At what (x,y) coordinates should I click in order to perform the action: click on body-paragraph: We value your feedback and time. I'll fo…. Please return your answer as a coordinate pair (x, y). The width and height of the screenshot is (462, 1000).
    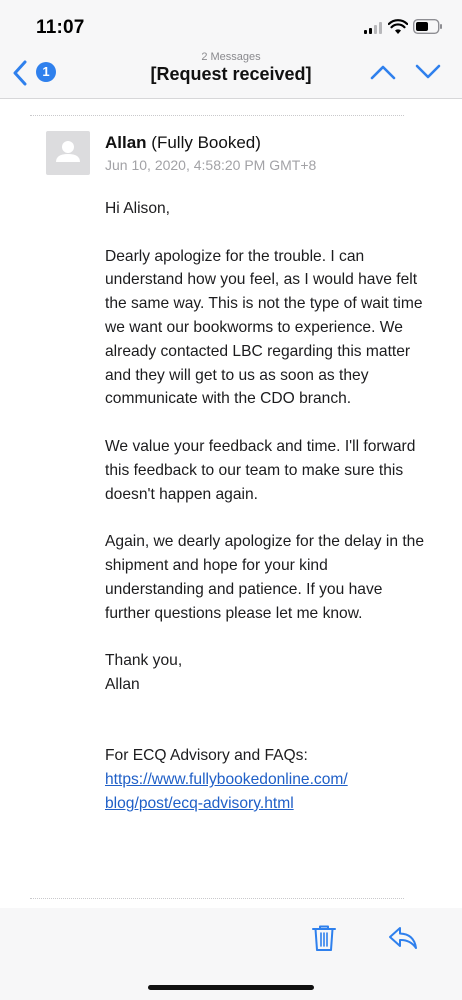
    Looking at the image, I should click on (260, 470).